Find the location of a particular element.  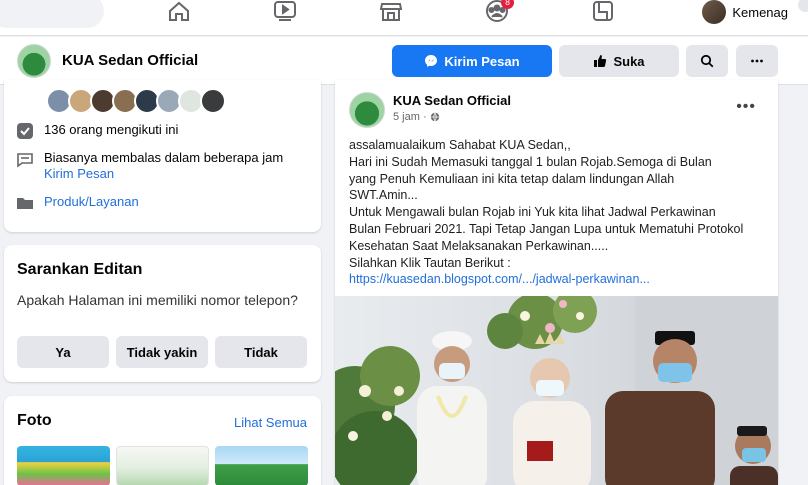

folder-icon is located at coordinates (25, 203).